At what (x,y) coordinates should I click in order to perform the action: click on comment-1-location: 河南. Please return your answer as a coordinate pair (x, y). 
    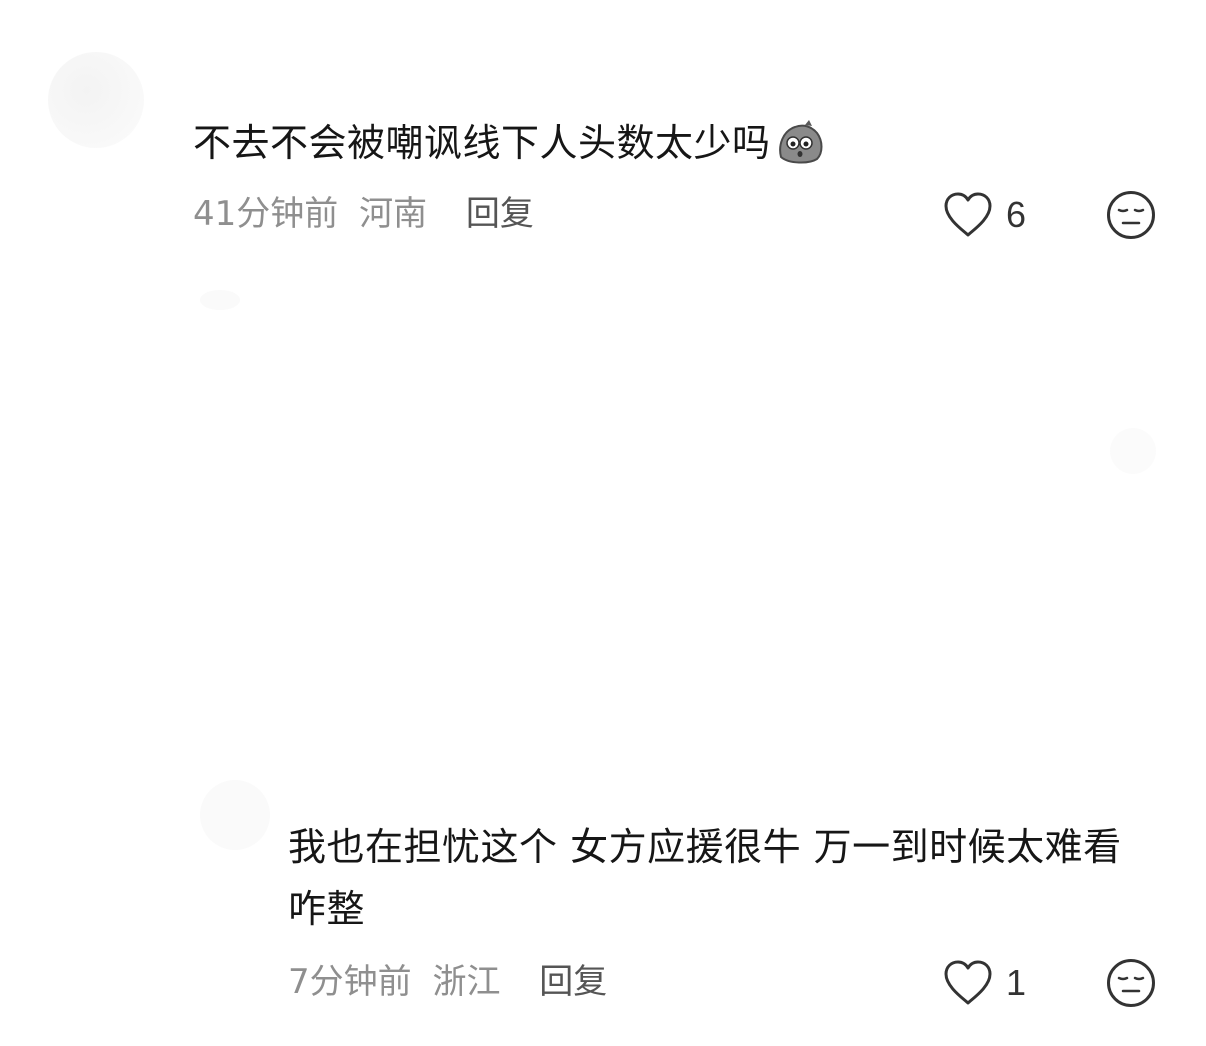
    Looking at the image, I should click on (393, 214).